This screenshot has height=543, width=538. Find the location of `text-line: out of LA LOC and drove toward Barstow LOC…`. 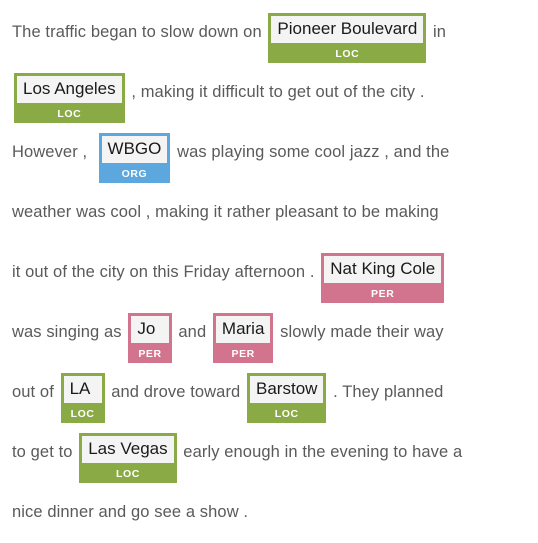

text-line: out of LA LOC and drove toward Barstow LOC… is located at coordinates (269, 404).